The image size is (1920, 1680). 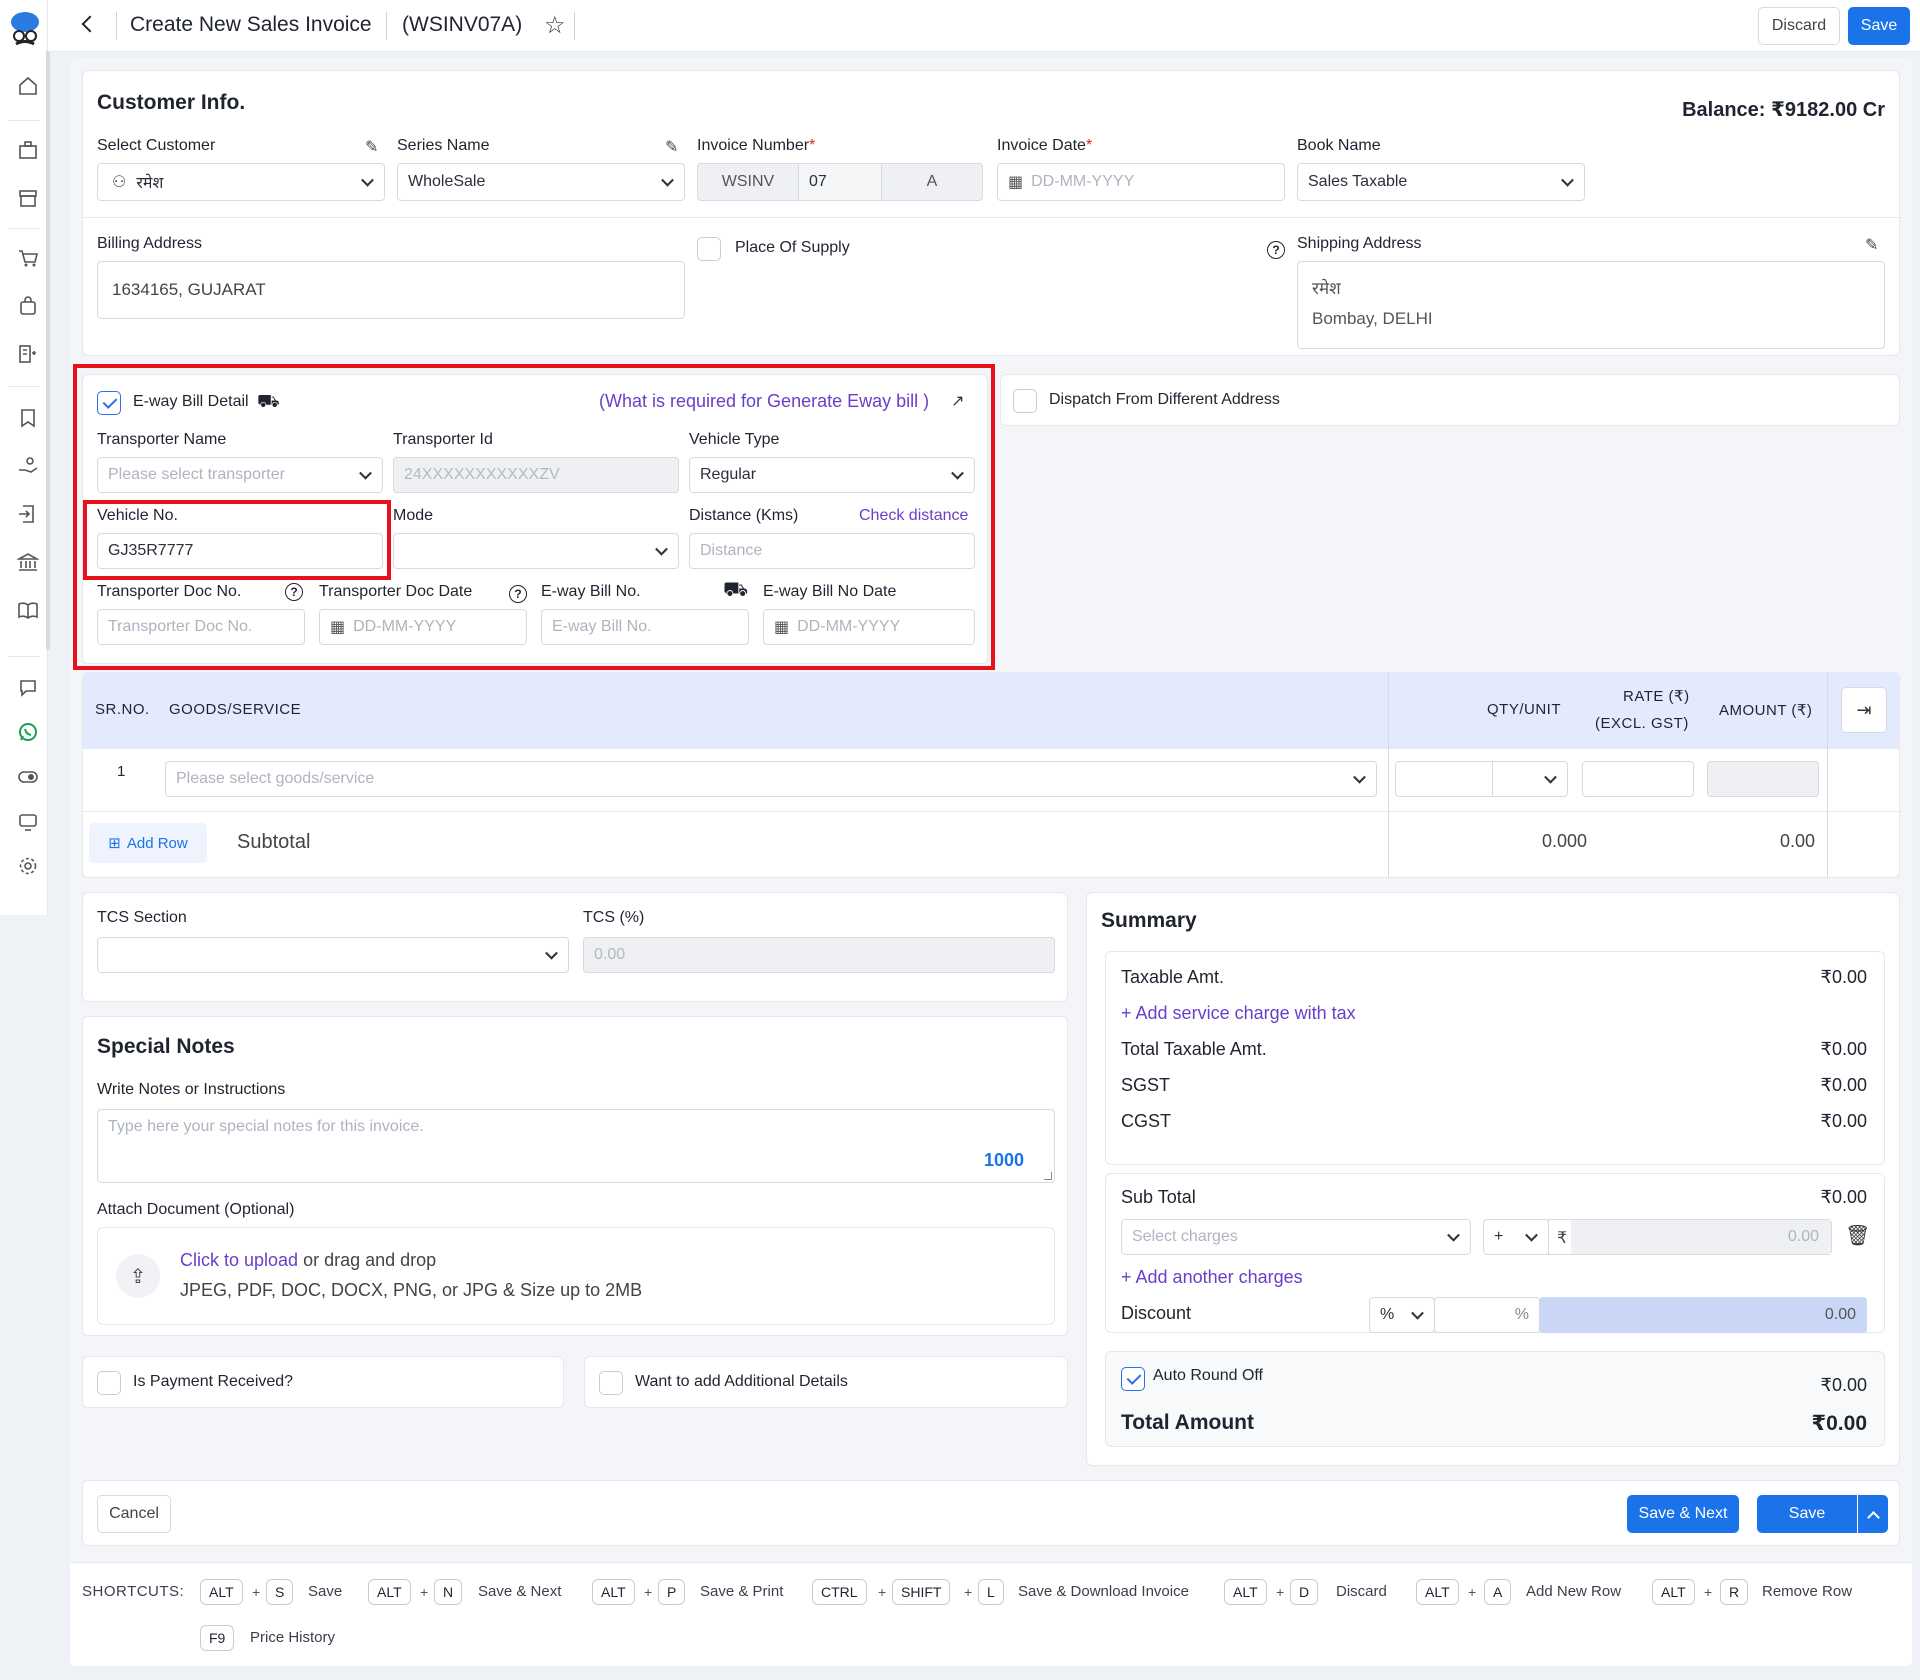 I want to click on tcs-percent-field: 0.00, so click(x=819, y=955).